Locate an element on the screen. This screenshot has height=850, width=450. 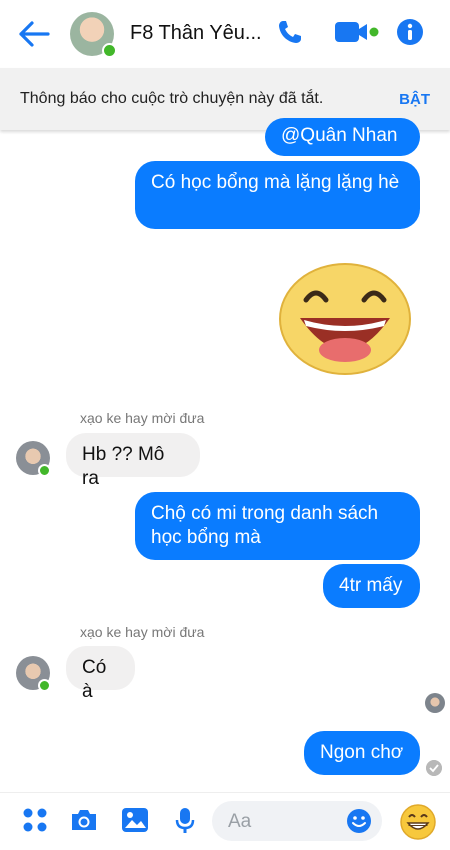
image-icon is located at coordinates (135, 820).